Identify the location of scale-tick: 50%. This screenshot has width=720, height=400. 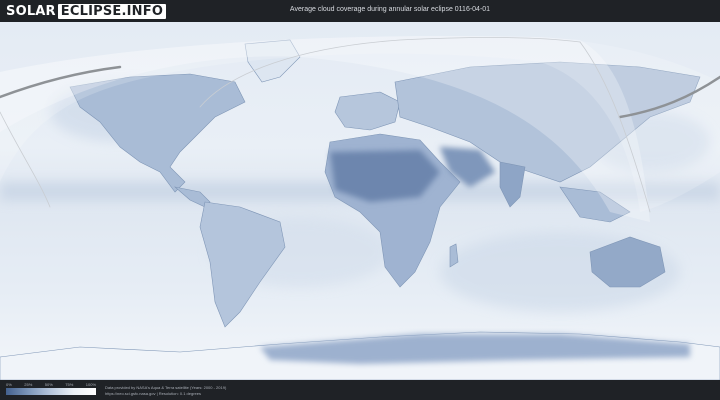
(48, 384).